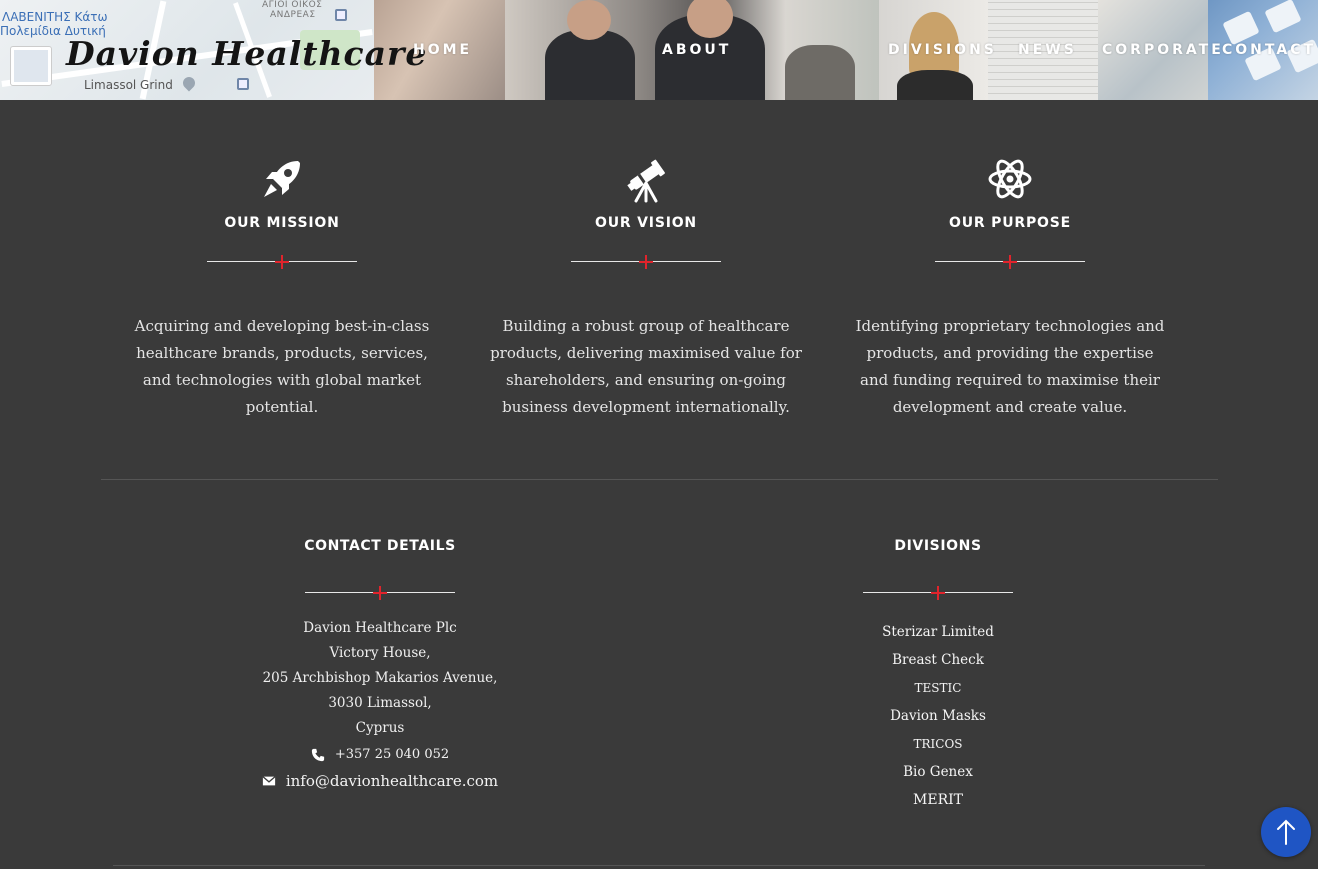 This screenshot has width=1318, height=869. I want to click on phone-icon, so click(317, 754).